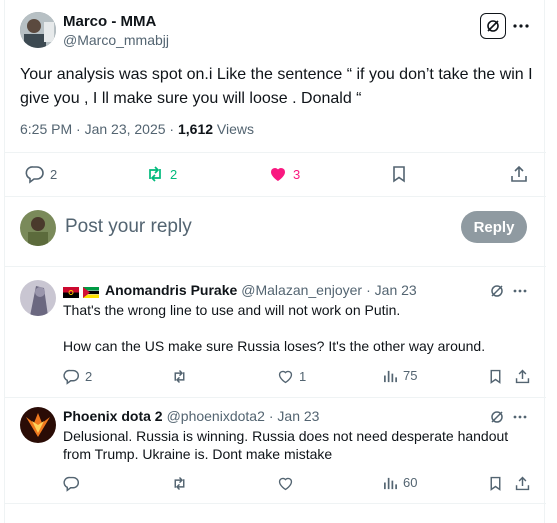 The width and height of the screenshot is (557, 523). What do you see at coordinates (174, 174) in the screenshot?
I see `repost-count: 2` at bounding box center [174, 174].